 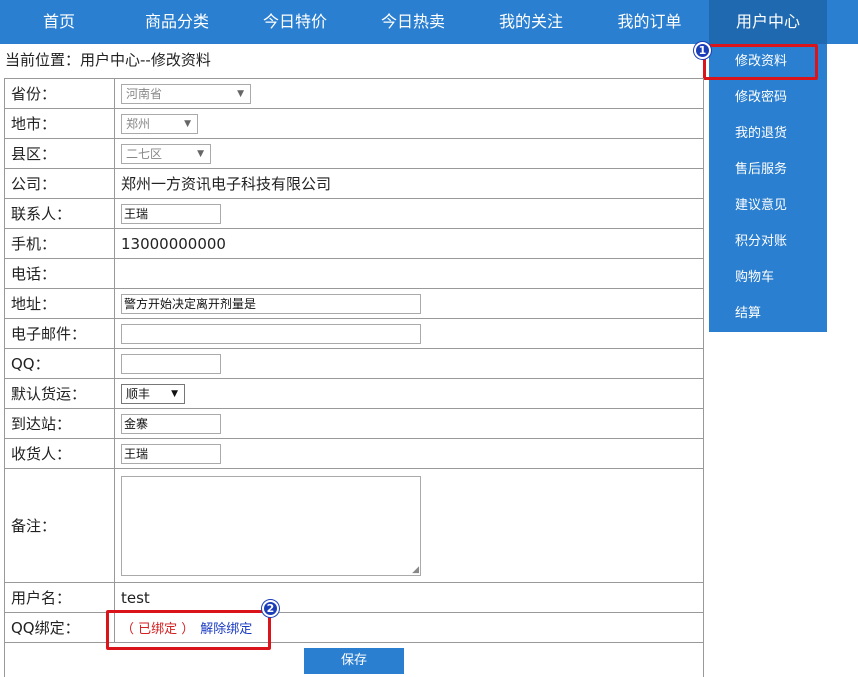 What do you see at coordinates (59, 597) in the screenshot?
I see `username-label: 用户名：` at bounding box center [59, 597].